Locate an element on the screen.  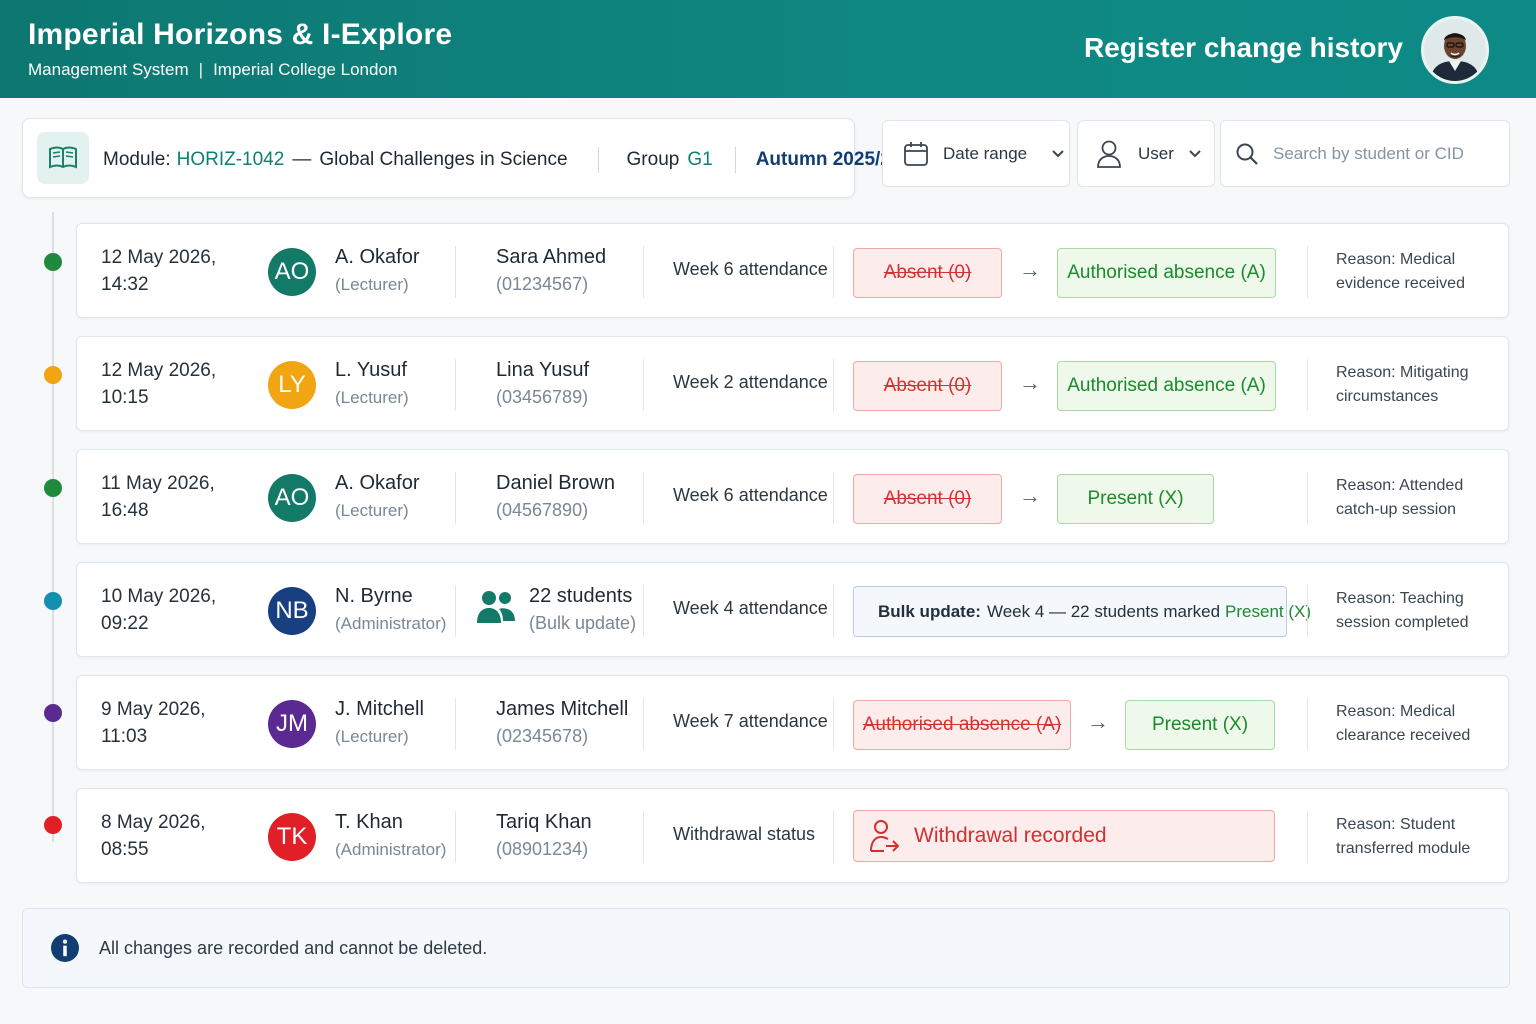
date-range-filter: Date range is located at coordinates (976, 153).